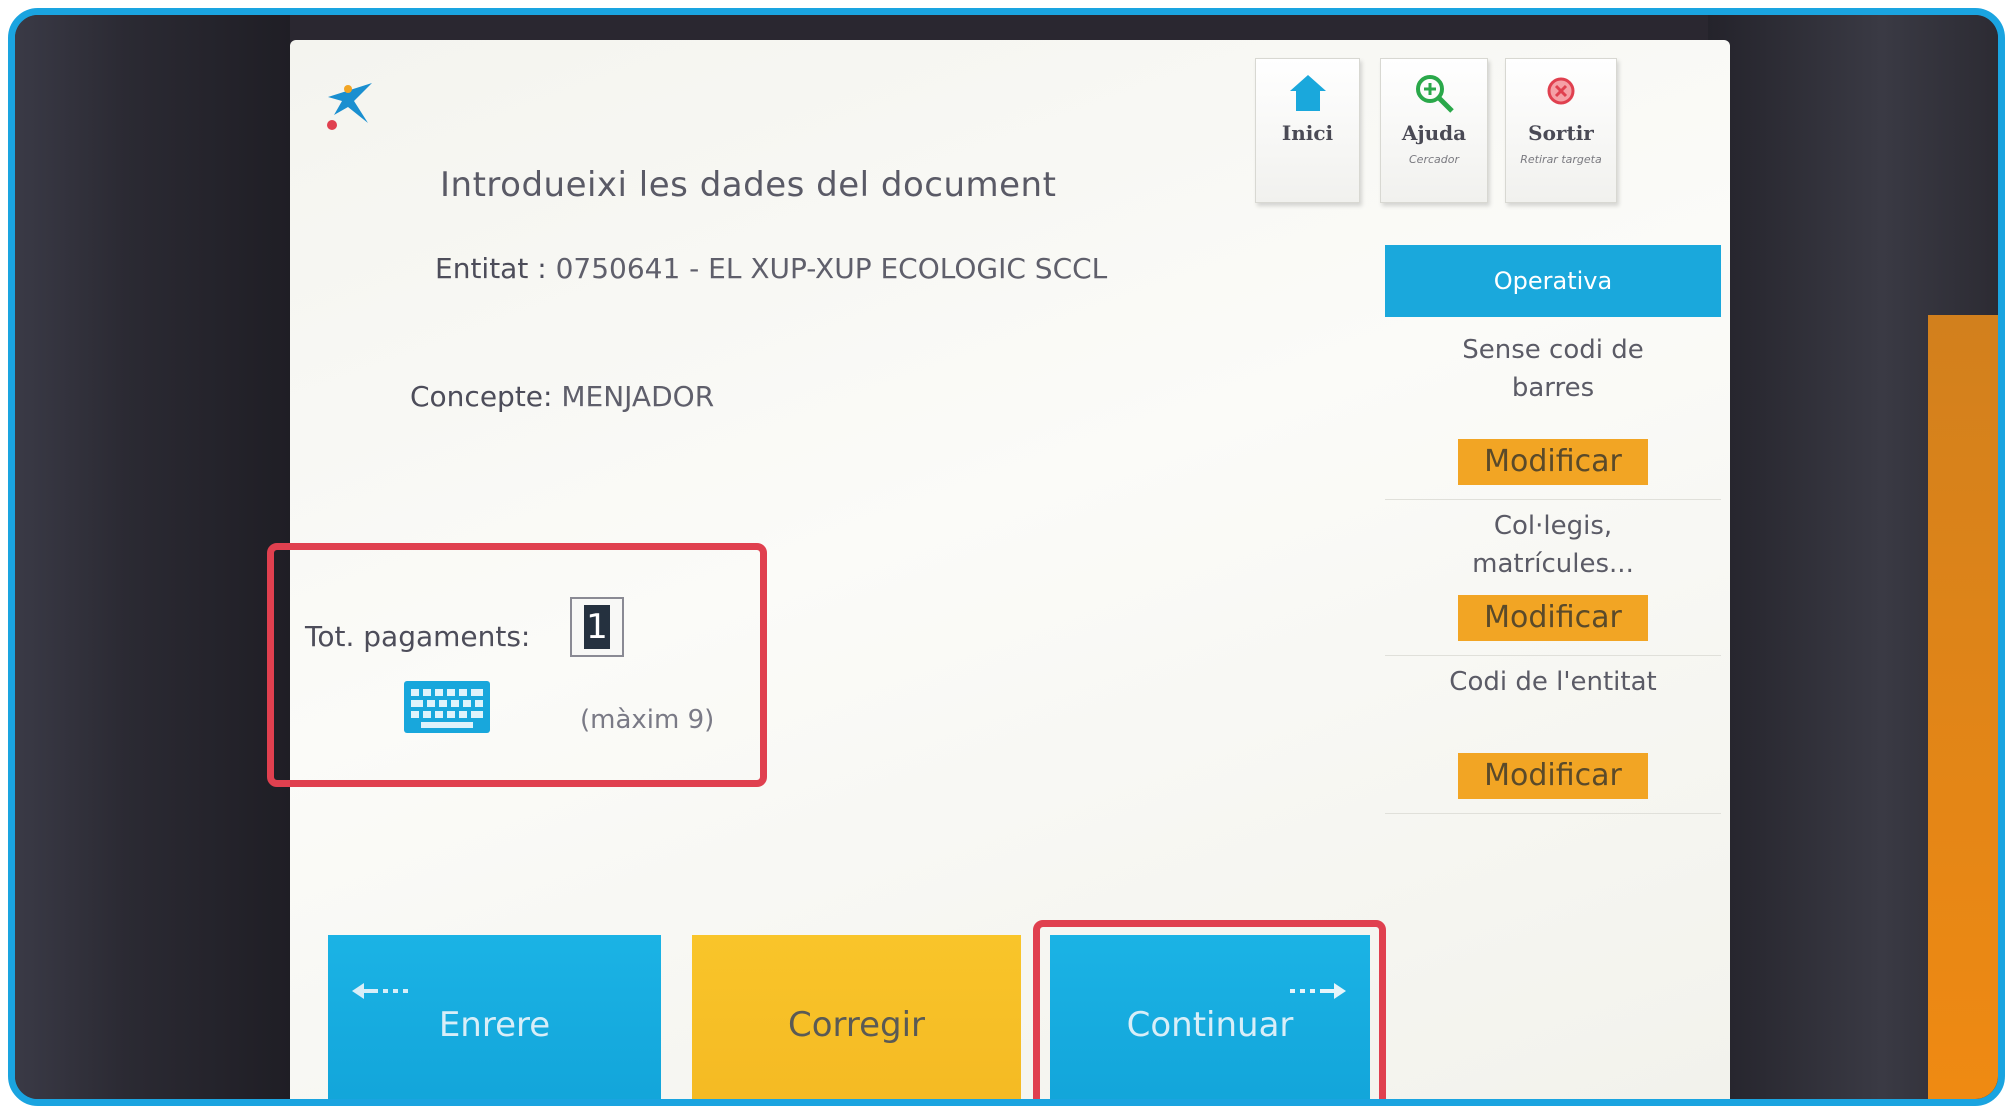 The image size is (2015, 1114). I want to click on entitat-label: Entitat :, so click(491, 268).